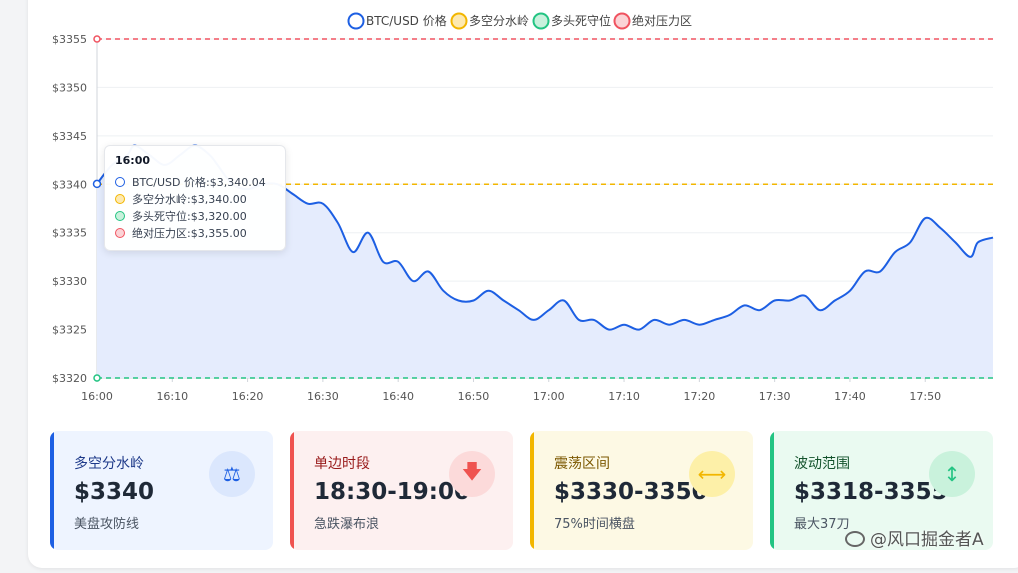  Describe the element at coordinates (69, 184) in the screenshot. I see `y-tick-label: $3340` at that location.